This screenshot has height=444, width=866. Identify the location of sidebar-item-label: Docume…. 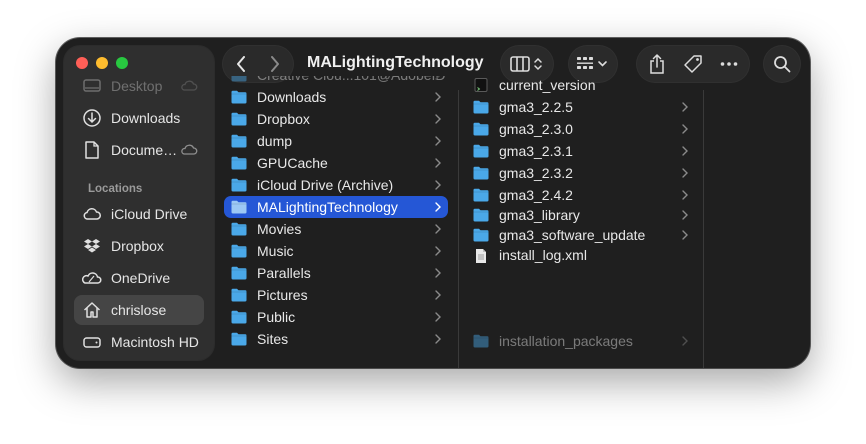
(144, 150).